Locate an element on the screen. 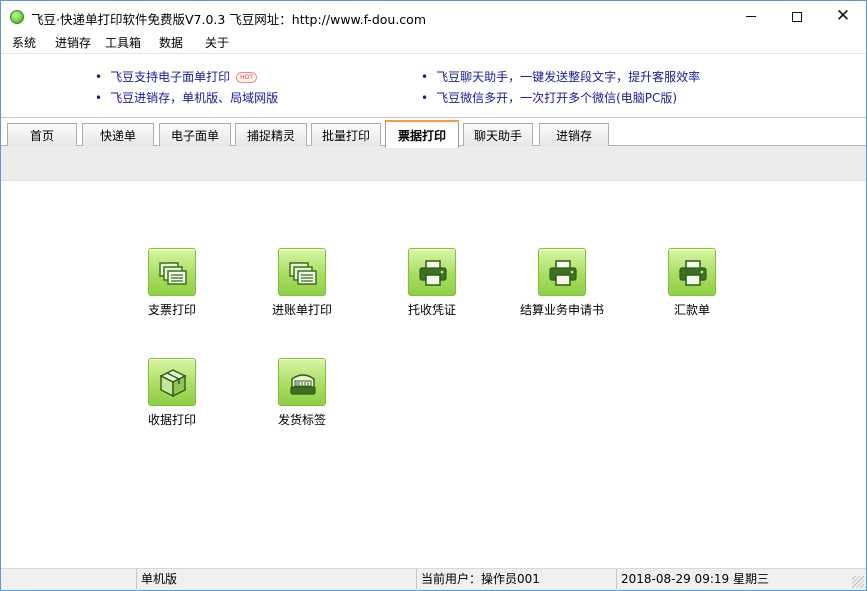 This screenshot has height=591, width=867. tile-shipping-label: 发货标签 is located at coordinates (302, 393).